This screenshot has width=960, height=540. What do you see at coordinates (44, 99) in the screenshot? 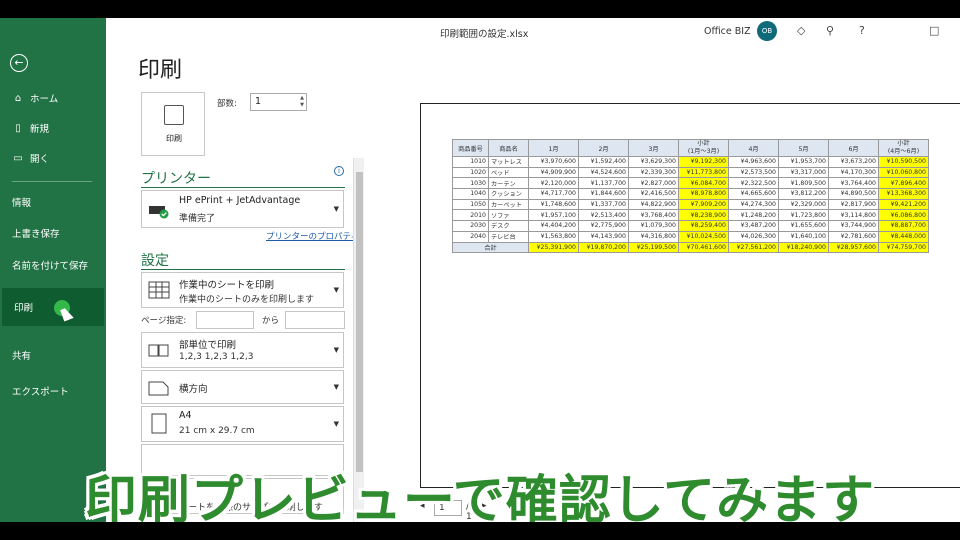
I see `nav-item-label: ホーム` at bounding box center [44, 99].